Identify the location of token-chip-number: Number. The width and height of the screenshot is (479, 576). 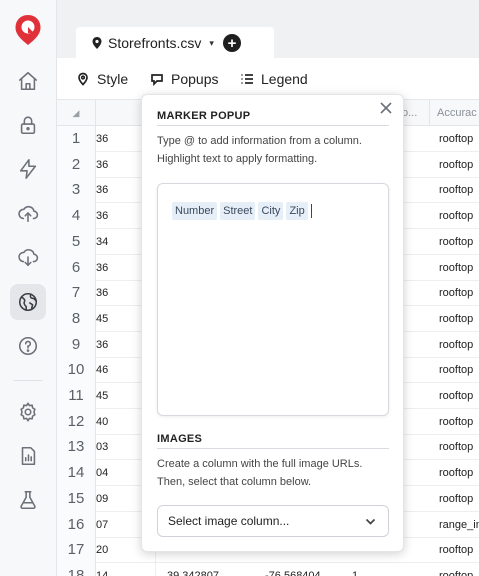
(195, 211).